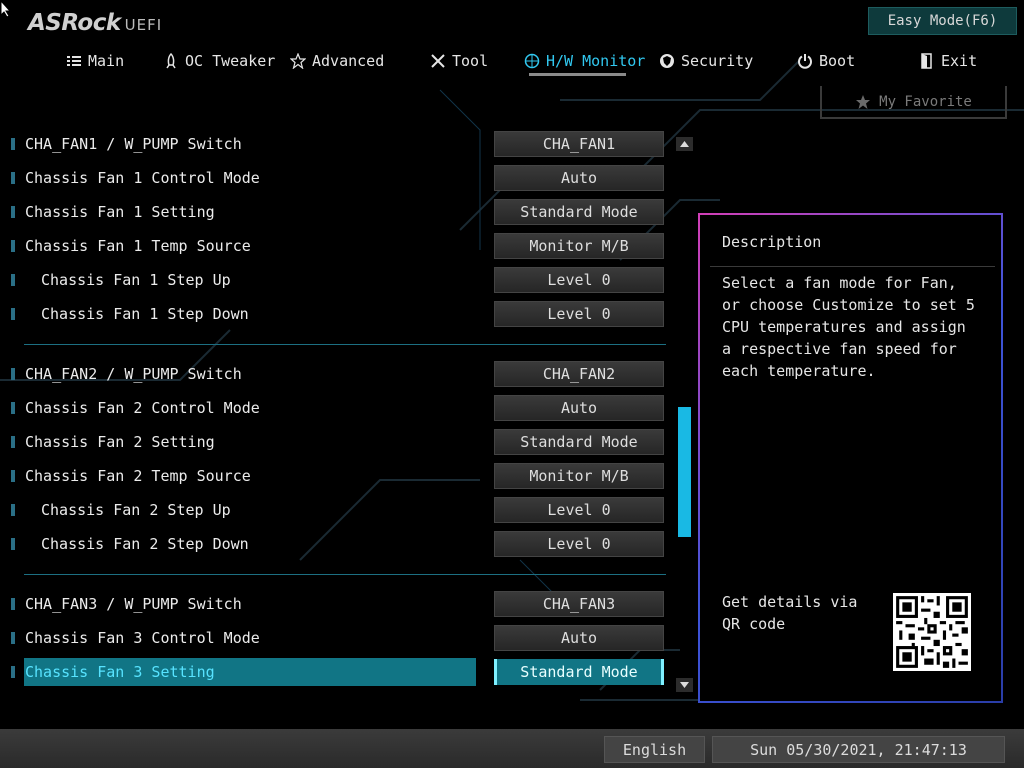 The width and height of the screenshot is (1024, 768). Describe the element at coordinates (335, 476) in the screenshot. I see `setting-row: Chassis Fan 2 Temp Source Monitor M/B` at that location.